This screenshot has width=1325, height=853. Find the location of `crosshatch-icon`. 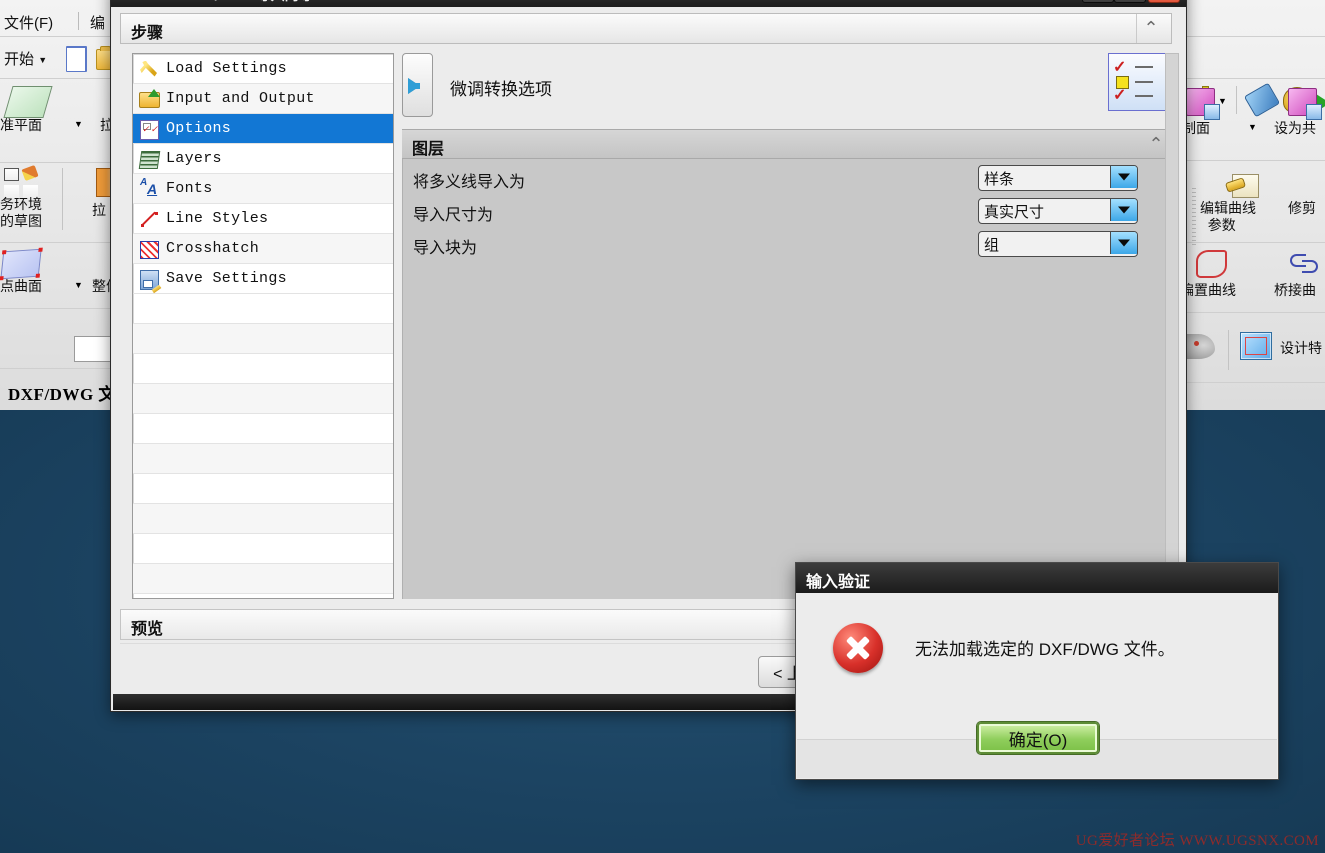

crosshatch-icon is located at coordinates (149, 249).